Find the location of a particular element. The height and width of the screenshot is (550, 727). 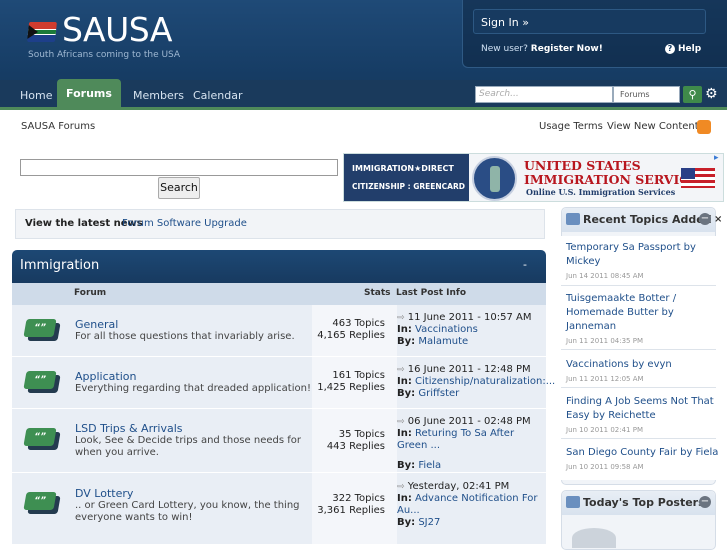

south-africa-flag-icon is located at coordinates (42, 32).